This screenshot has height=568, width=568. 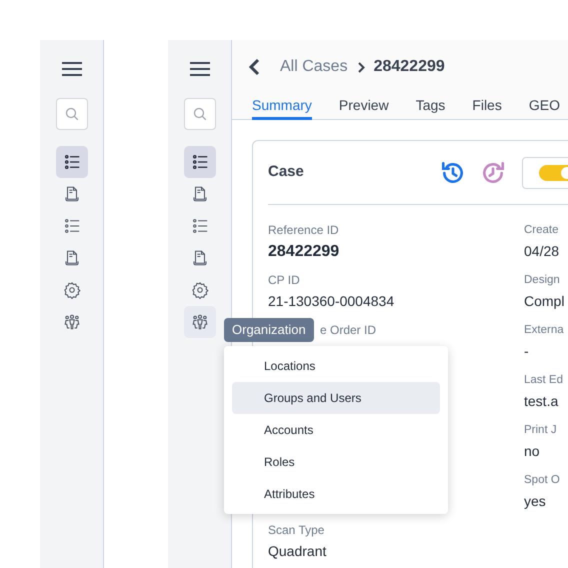 What do you see at coordinates (431, 107) in the screenshot?
I see `tab: Tags` at bounding box center [431, 107].